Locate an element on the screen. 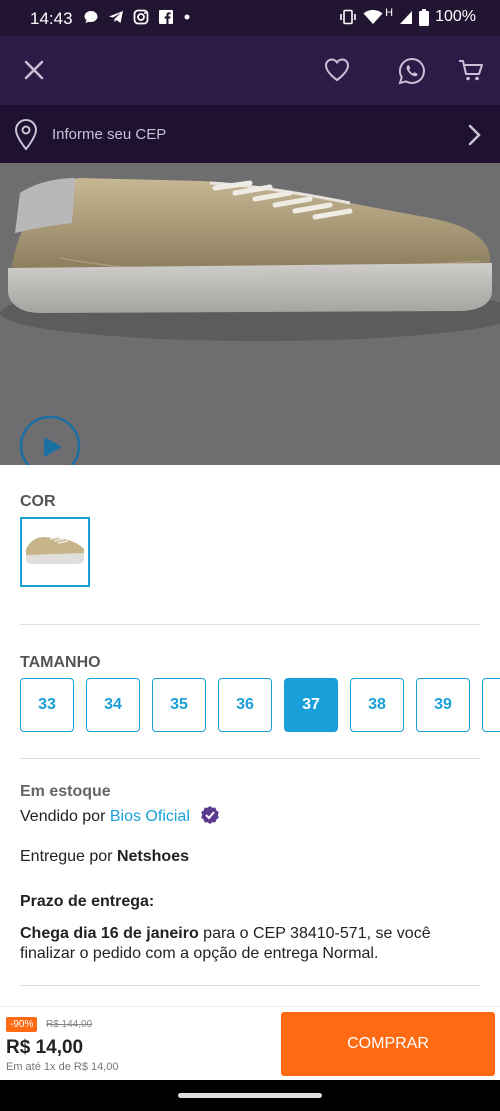  chevron-right-icon is located at coordinates (474, 137).